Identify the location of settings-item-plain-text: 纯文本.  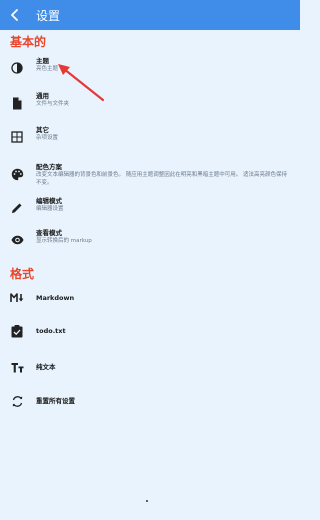
(150, 367).